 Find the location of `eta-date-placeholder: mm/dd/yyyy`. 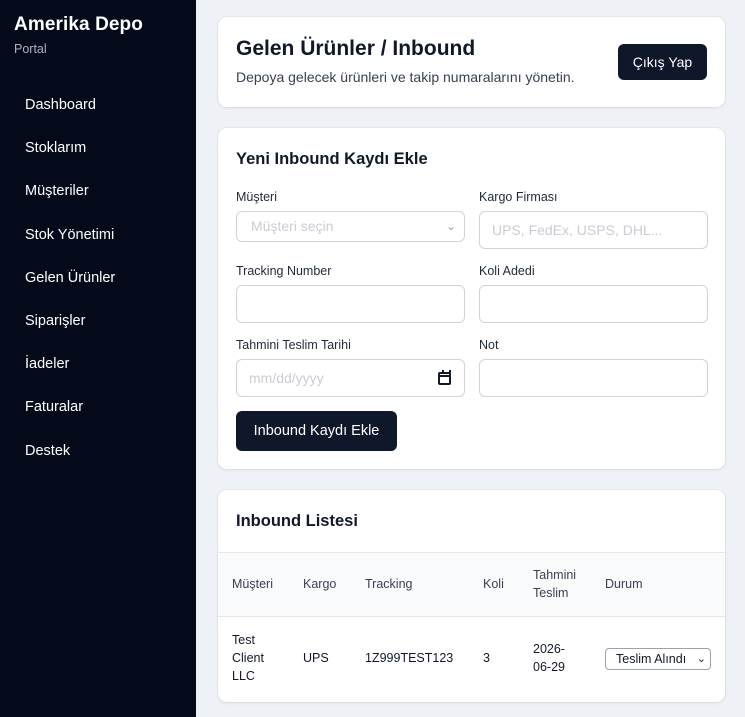

eta-date-placeholder: mm/dd/yyyy is located at coordinates (286, 378).